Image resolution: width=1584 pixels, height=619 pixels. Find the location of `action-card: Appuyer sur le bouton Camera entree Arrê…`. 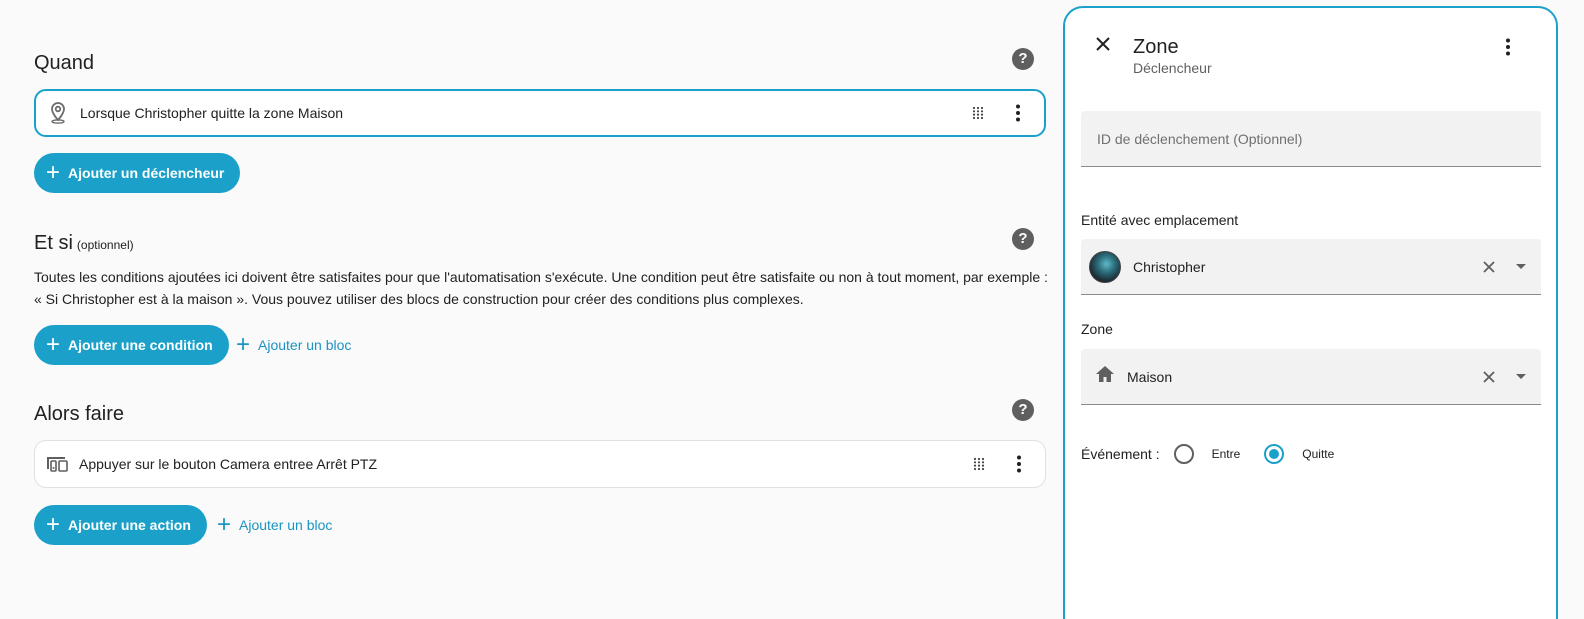

action-card: Appuyer sur le bouton Camera entree Arrê… is located at coordinates (540, 464).